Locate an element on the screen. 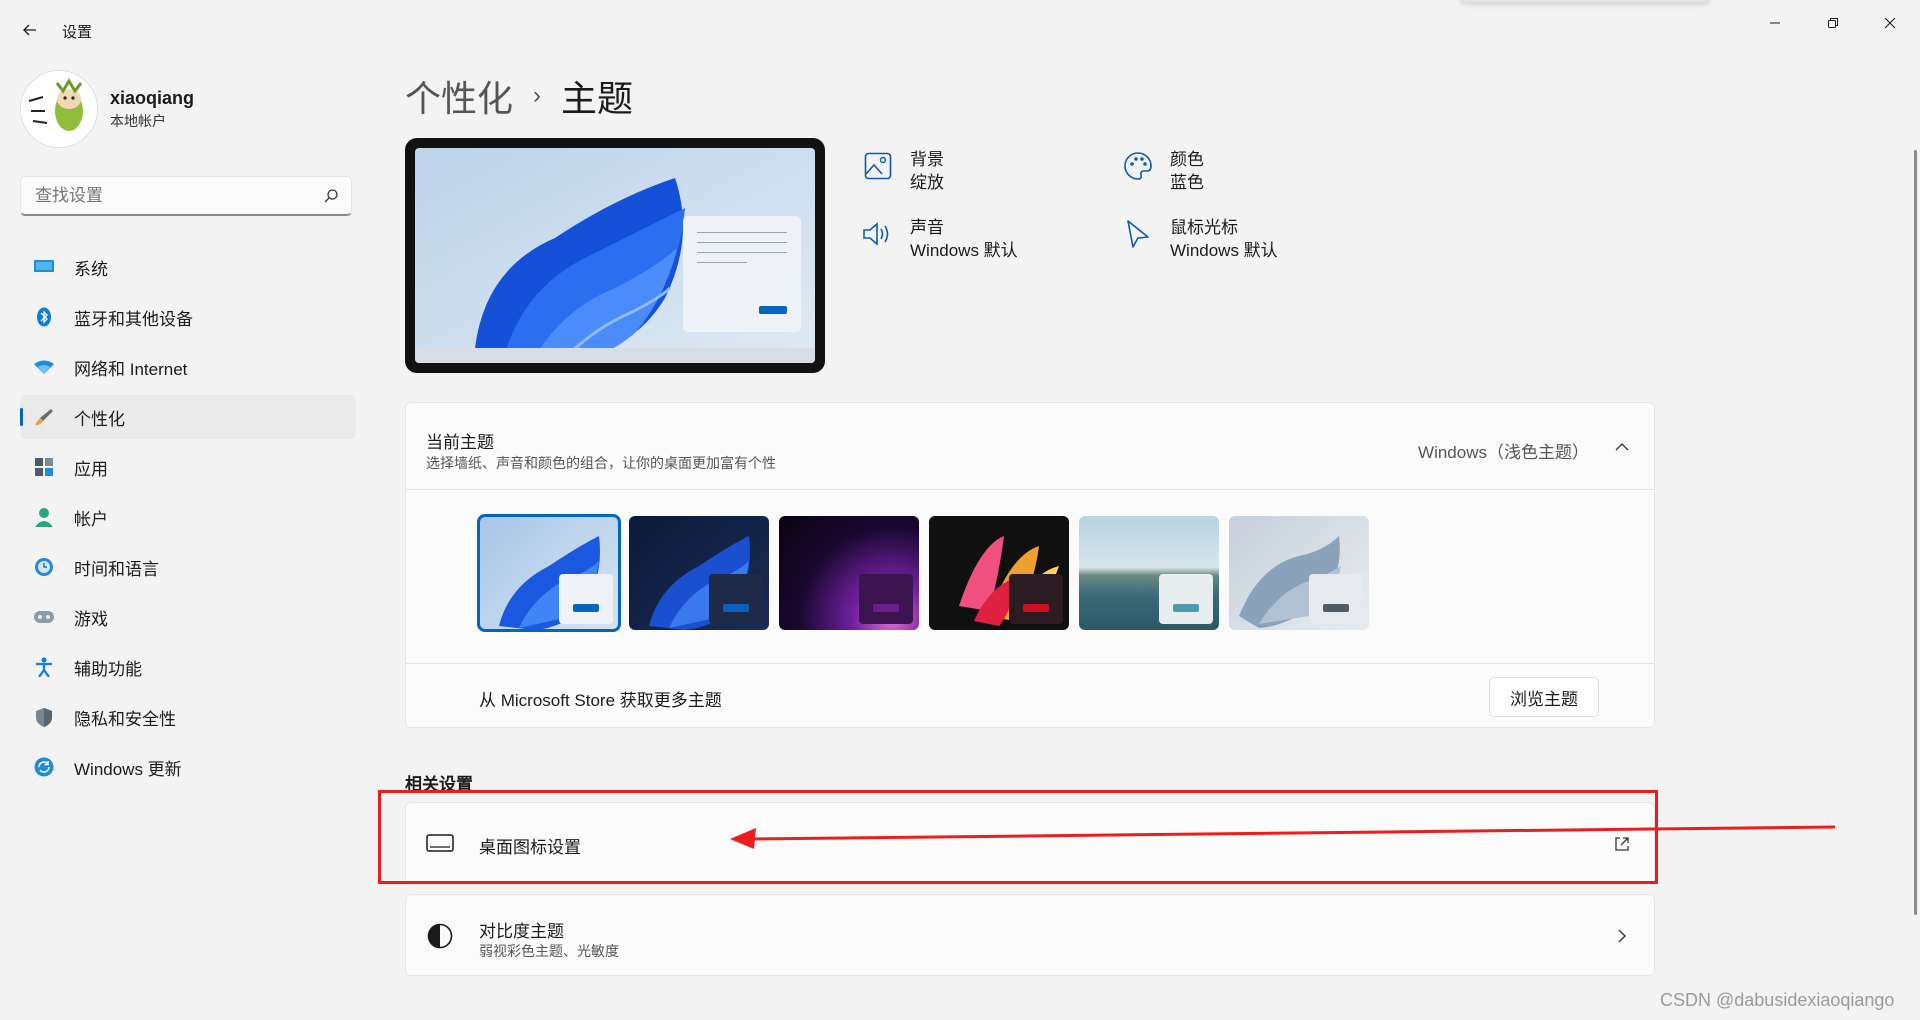  sidebar-item-apps: 应用 is located at coordinates (188, 467).